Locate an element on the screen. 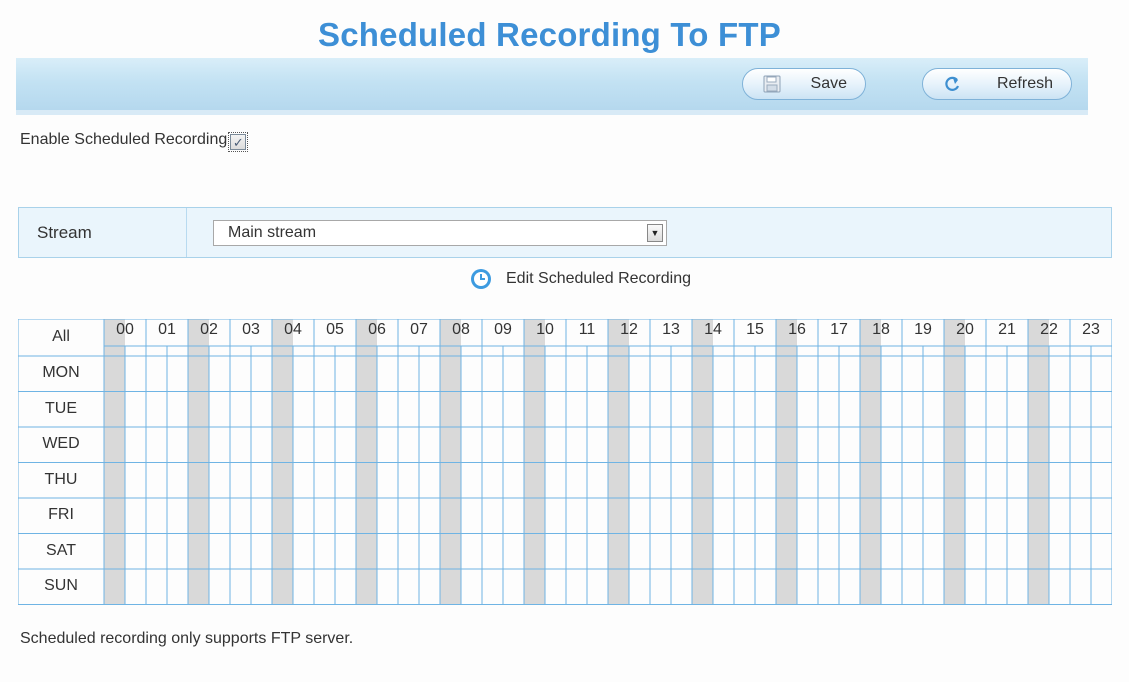  edit-scheduled-recording-label: Edit Scheduled Recording is located at coordinates (599, 278).